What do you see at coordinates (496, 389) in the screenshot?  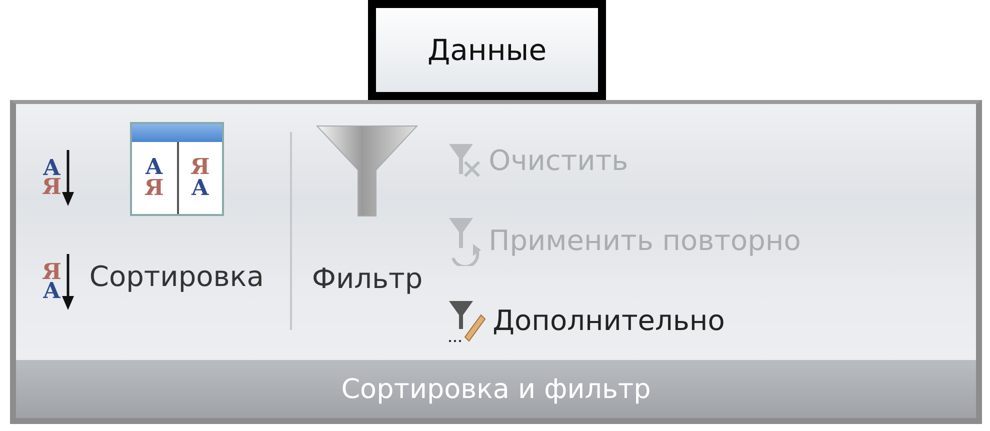 I see `group-label: Сортировка и фильтр` at bounding box center [496, 389].